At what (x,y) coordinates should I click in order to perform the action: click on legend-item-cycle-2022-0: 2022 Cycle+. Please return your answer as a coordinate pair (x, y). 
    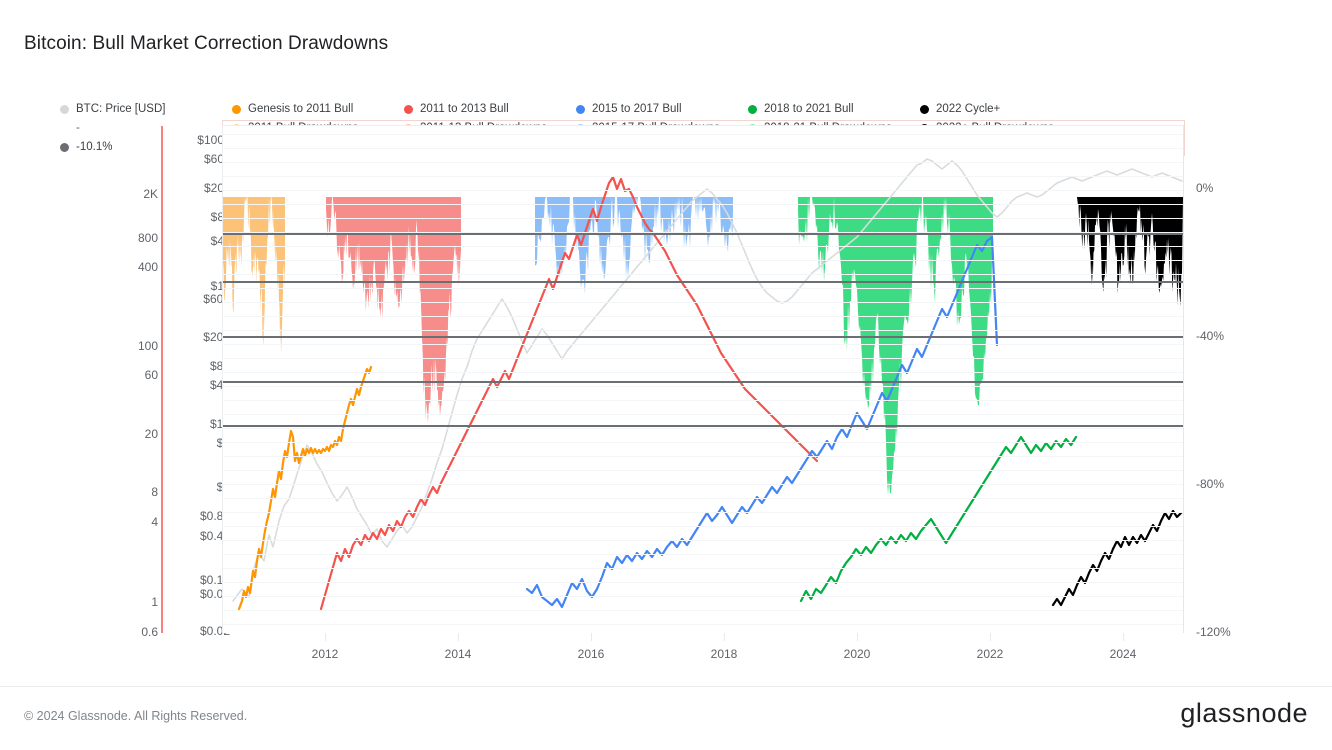
    Looking at the image, I should click on (987, 109).